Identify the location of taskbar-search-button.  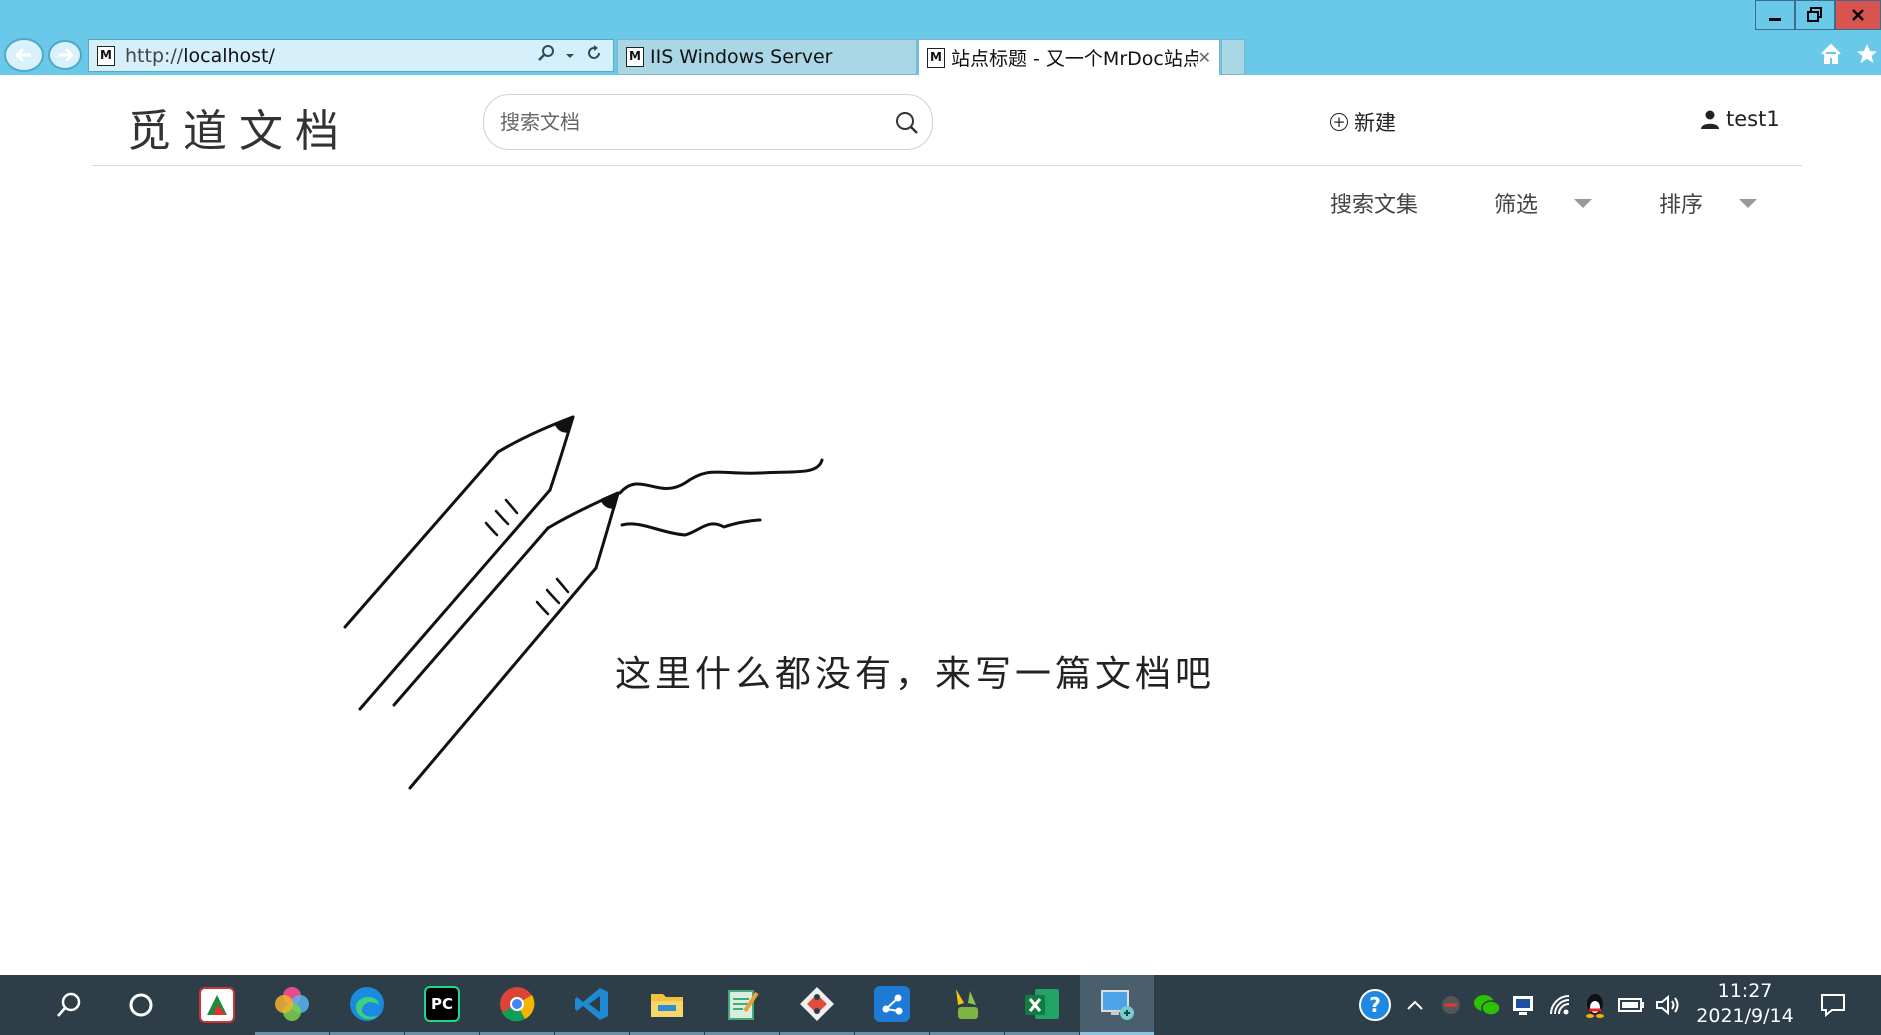
(69, 1005).